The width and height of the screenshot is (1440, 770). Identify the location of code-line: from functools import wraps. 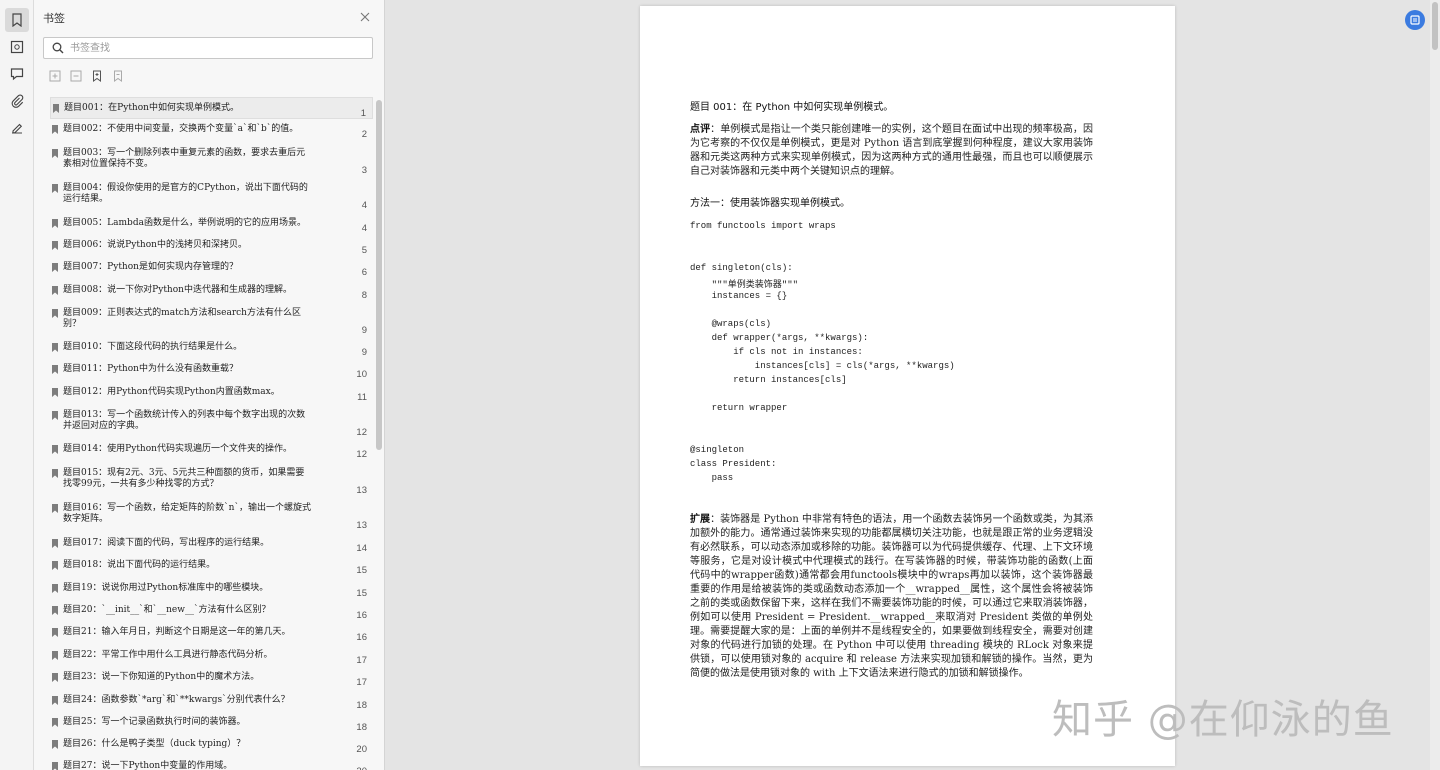
(763, 226).